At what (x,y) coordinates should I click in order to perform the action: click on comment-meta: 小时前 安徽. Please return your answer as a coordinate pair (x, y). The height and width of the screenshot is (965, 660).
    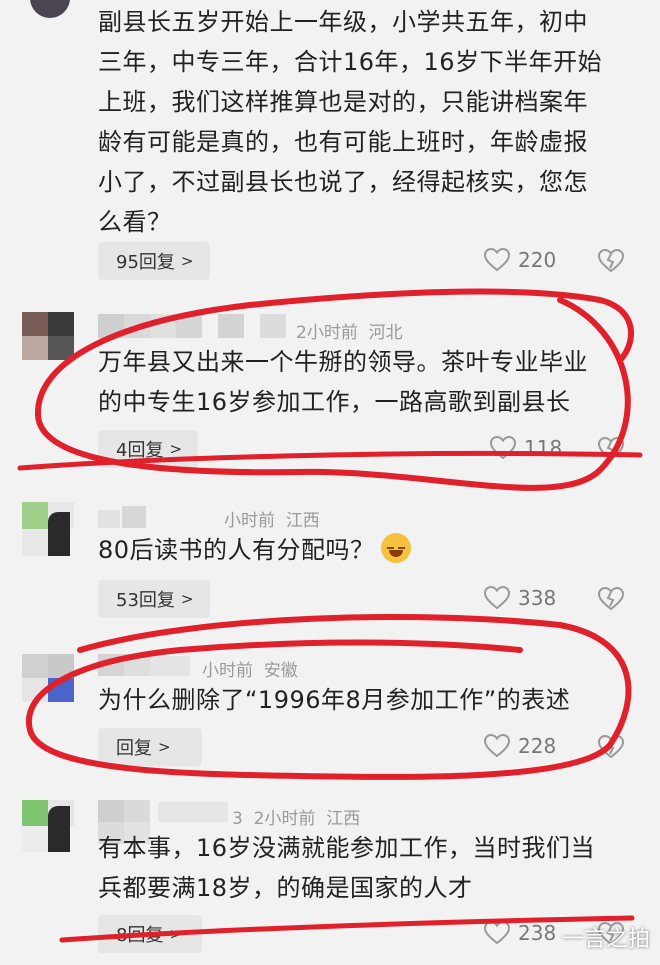
    Looking at the image, I should click on (250, 668).